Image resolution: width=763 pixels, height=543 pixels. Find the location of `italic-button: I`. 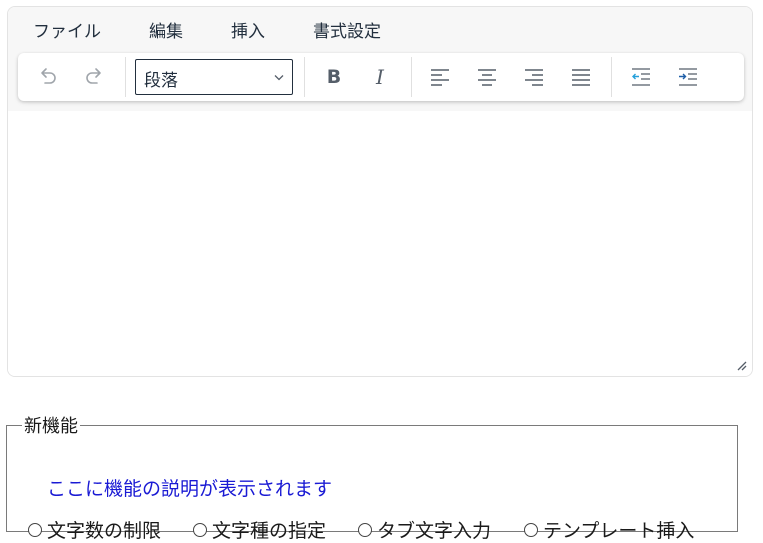

italic-button: I is located at coordinates (380, 77).